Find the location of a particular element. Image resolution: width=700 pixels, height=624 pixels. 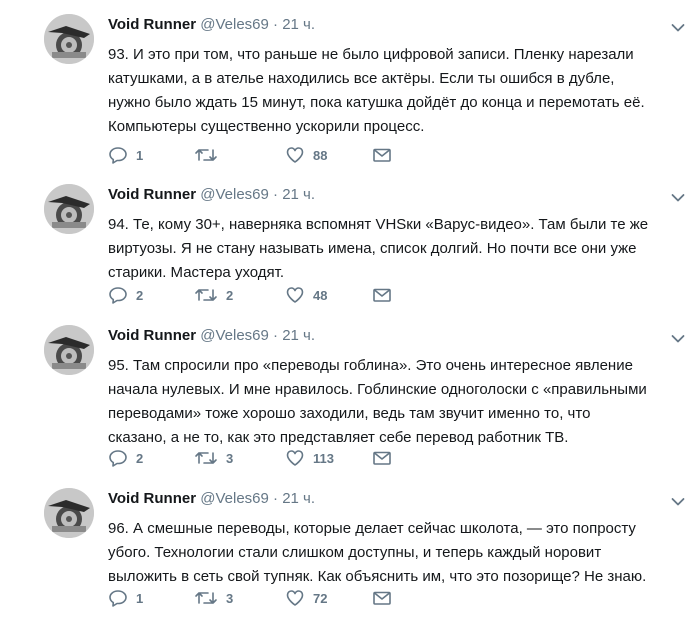

tweet-text-line: старики. Мастера уходят. is located at coordinates (196, 272).